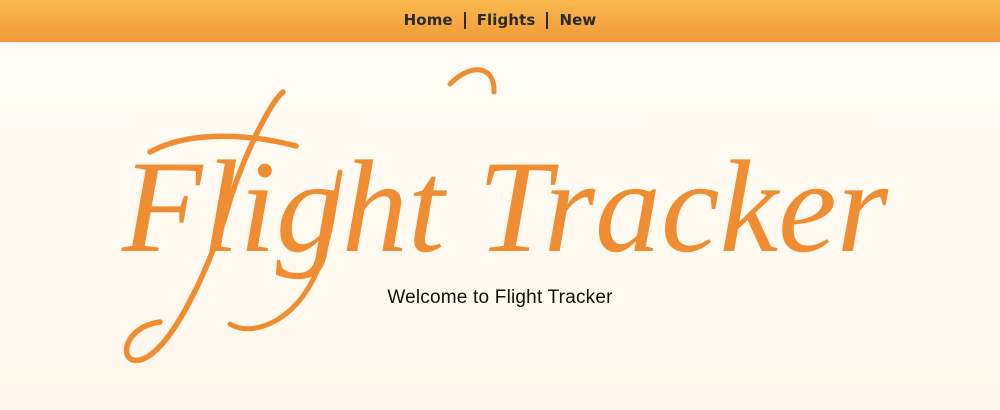 The width and height of the screenshot is (1000, 410). What do you see at coordinates (428, 20) in the screenshot?
I see `nav-link-home: Home` at bounding box center [428, 20].